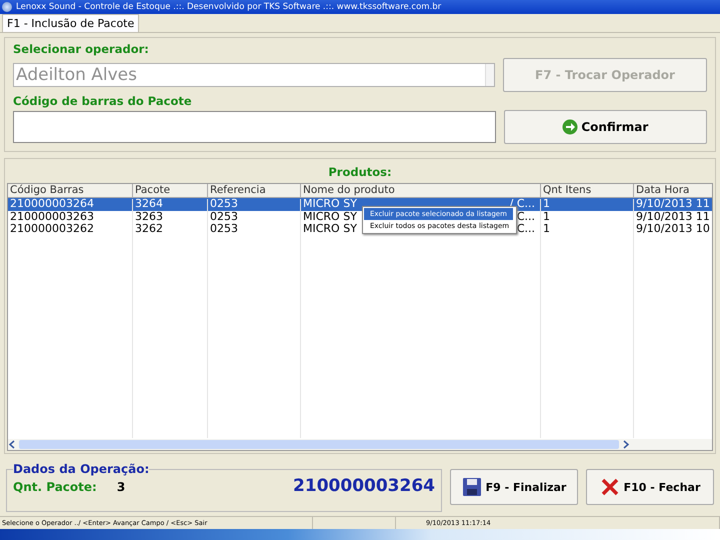 Image resolution: width=720 pixels, height=540 pixels. I want to click on field-label: Código de barras do Pacote, so click(103, 101).